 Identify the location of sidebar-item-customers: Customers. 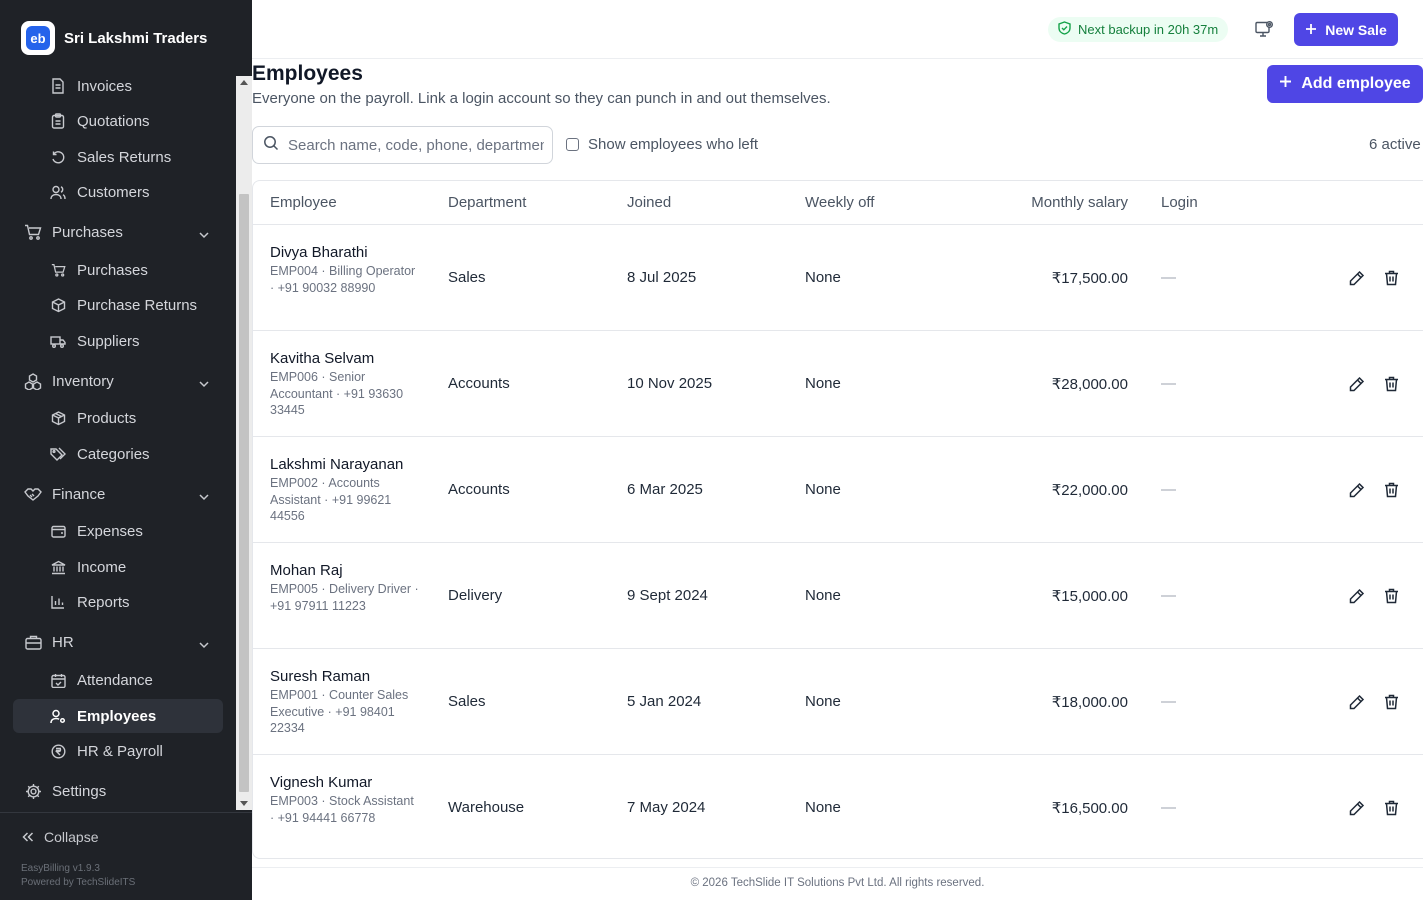
(118, 192).